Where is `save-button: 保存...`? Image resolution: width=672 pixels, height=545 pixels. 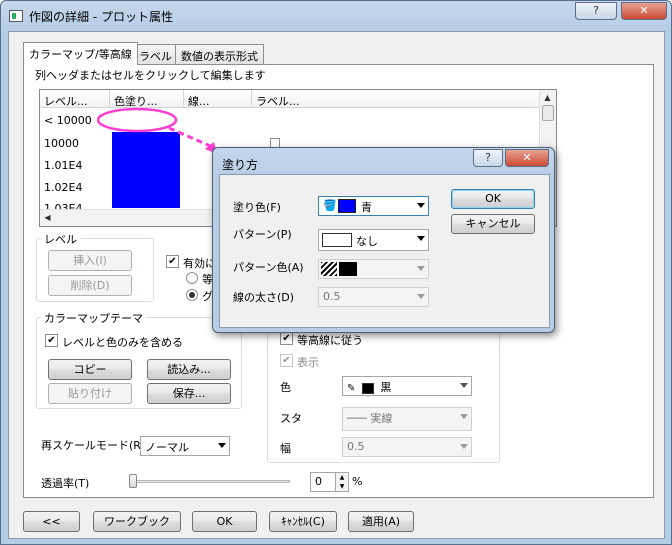
save-button: 保存... is located at coordinates (189, 393).